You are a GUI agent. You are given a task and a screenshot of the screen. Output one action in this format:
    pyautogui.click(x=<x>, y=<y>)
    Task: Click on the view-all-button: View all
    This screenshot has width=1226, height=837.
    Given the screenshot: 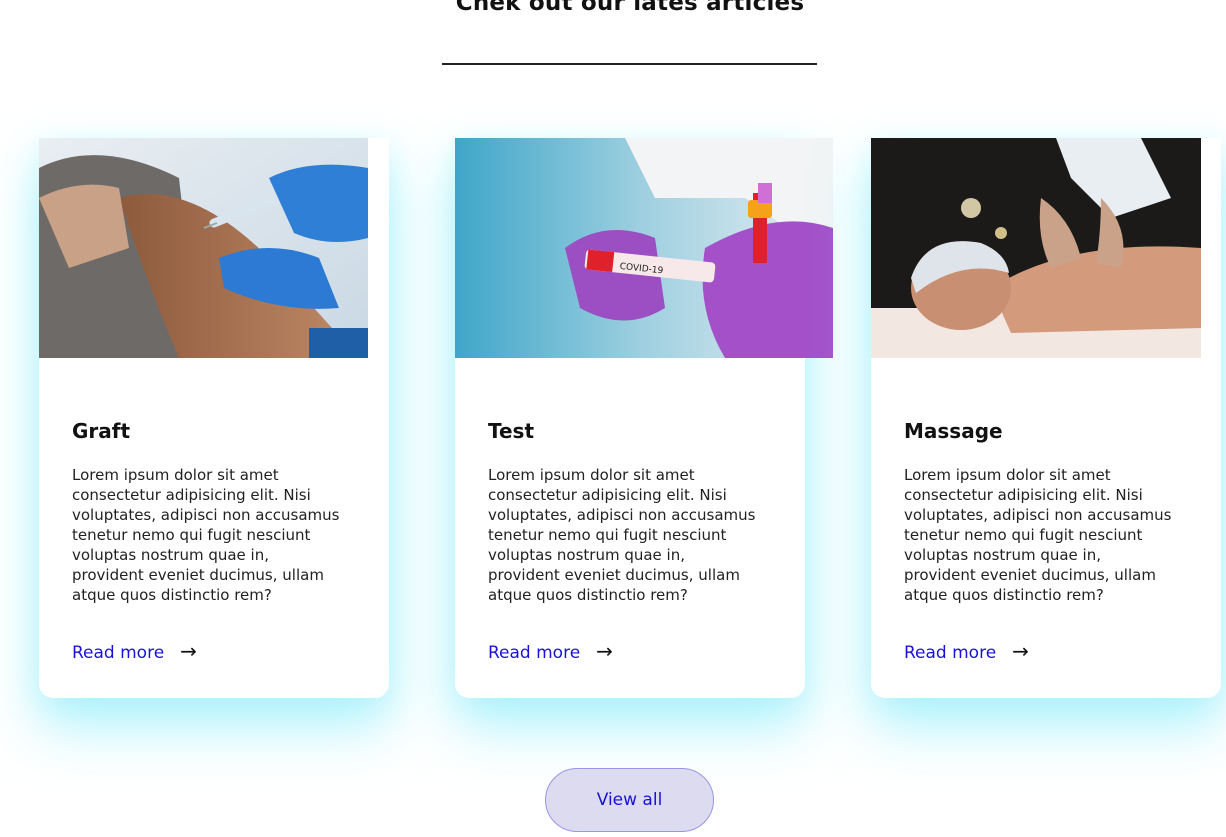 What is the action you would take?
    pyautogui.click(x=629, y=800)
    